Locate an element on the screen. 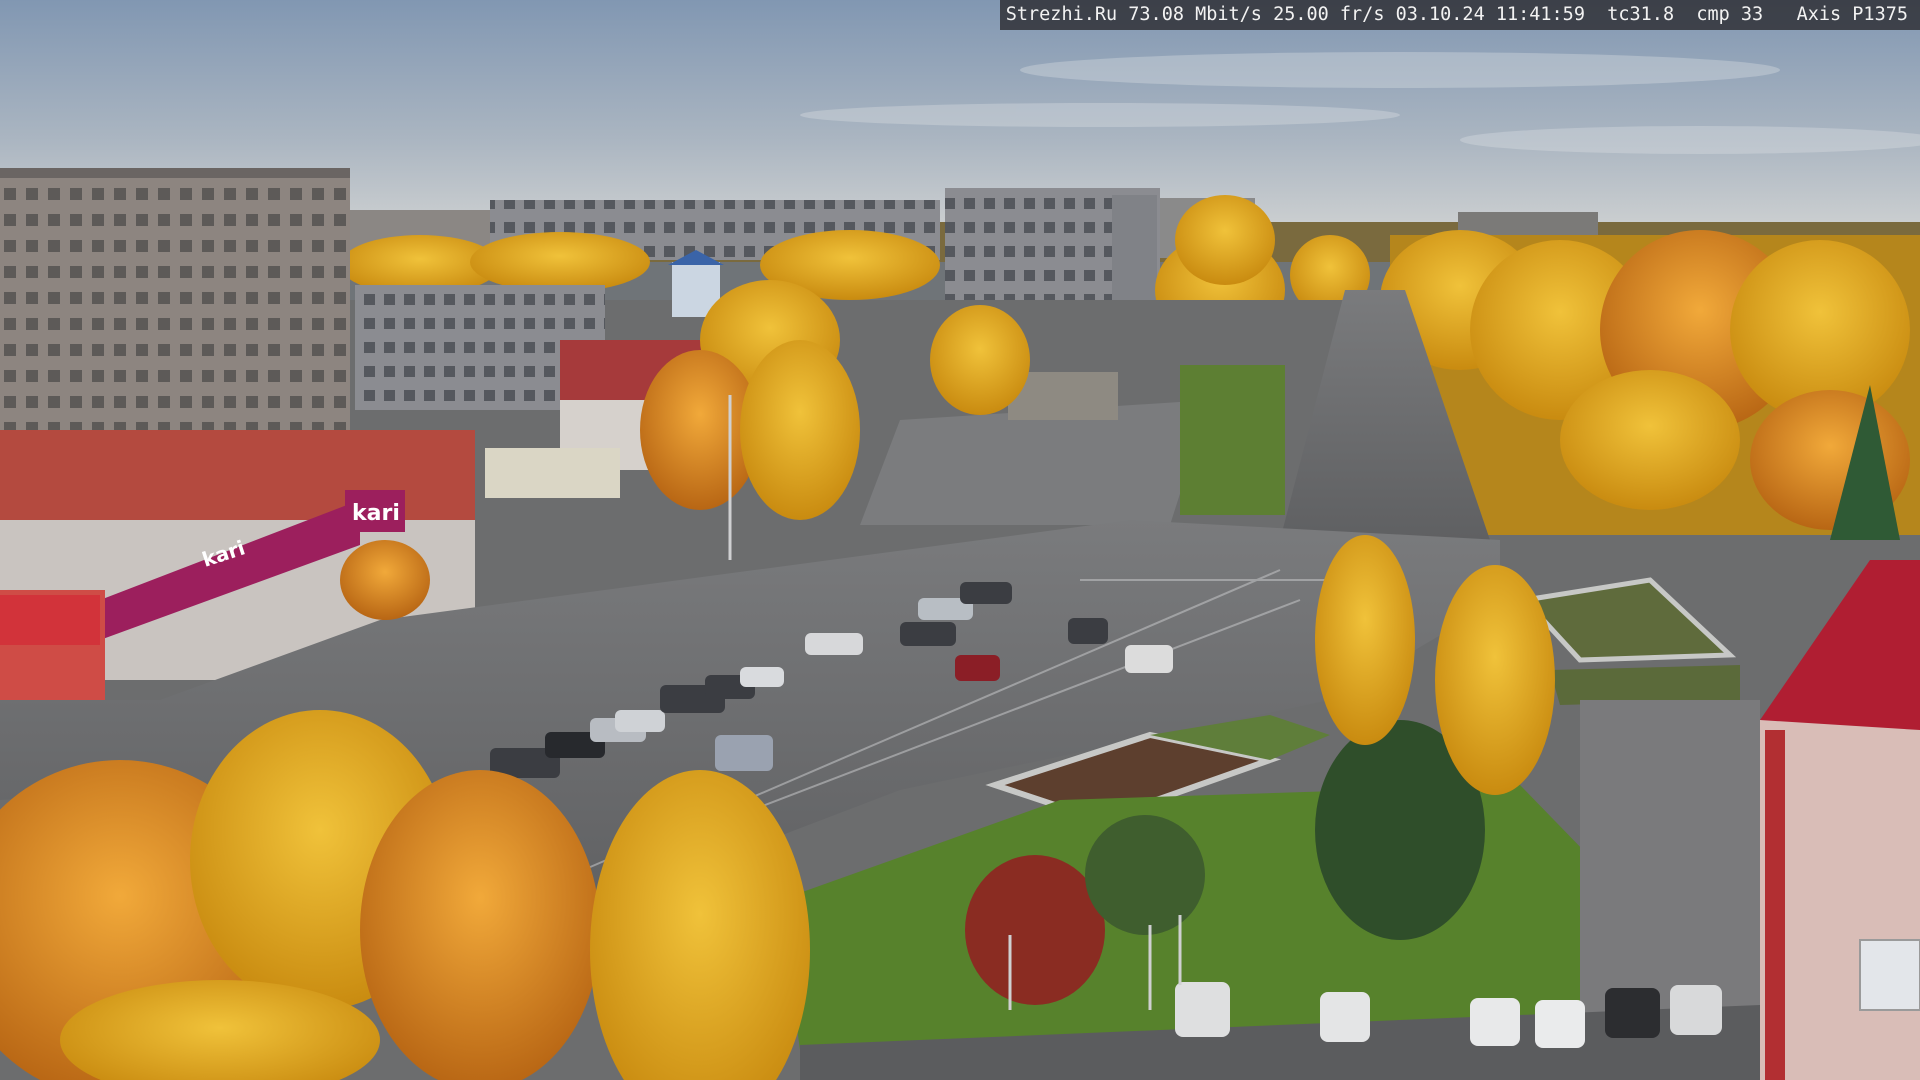 This screenshot has width=1920, height=1080. overlay-camera-model: Axis P1375 is located at coordinates (1852, 14).